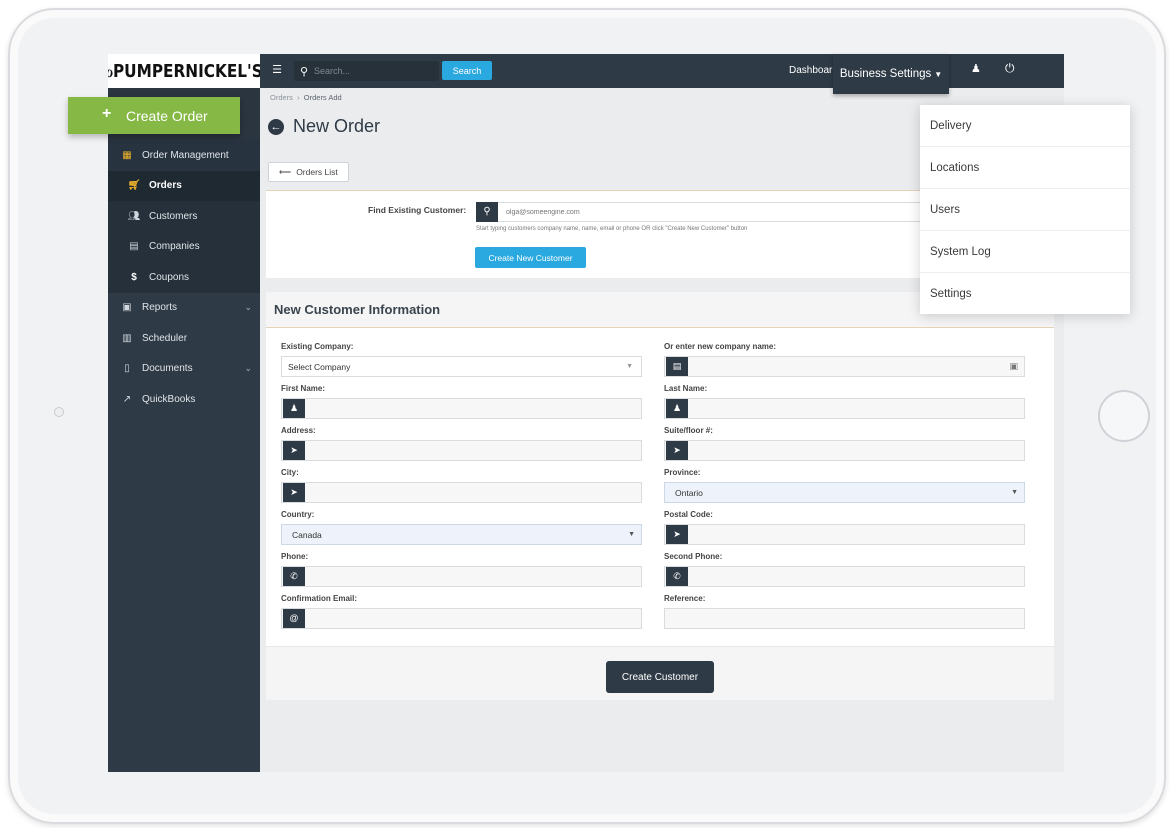 The image size is (1170, 828). What do you see at coordinates (461, 534) in the screenshot?
I see `country-select: Canada ▼` at bounding box center [461, 534].